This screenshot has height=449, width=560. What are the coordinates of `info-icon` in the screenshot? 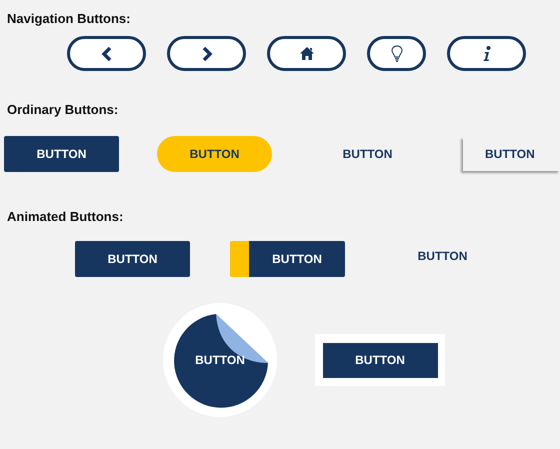 It's located at (487, 54).